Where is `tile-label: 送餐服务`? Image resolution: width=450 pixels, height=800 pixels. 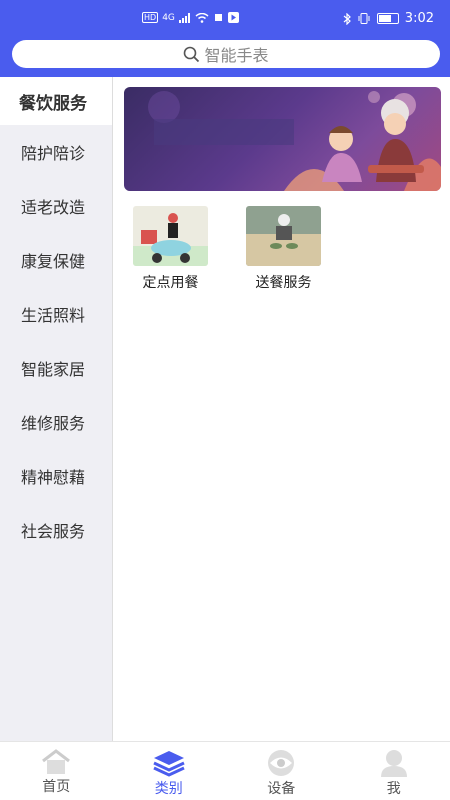
tile-label: 送餐服务 is located at coordinates (283, 283).